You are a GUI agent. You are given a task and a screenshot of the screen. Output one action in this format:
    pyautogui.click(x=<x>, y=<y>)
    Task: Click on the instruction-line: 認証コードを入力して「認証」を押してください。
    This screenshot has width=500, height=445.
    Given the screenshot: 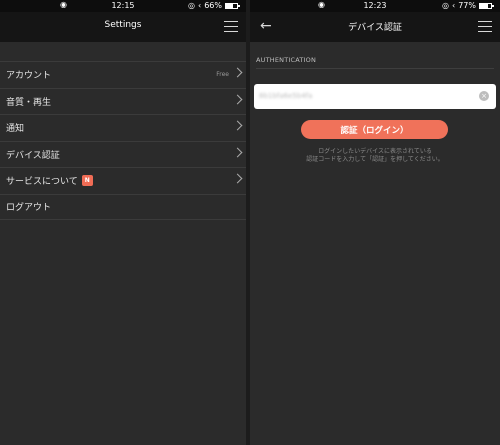 What is the action you would take?
    pyautogui.click(x=375, y=159)
    